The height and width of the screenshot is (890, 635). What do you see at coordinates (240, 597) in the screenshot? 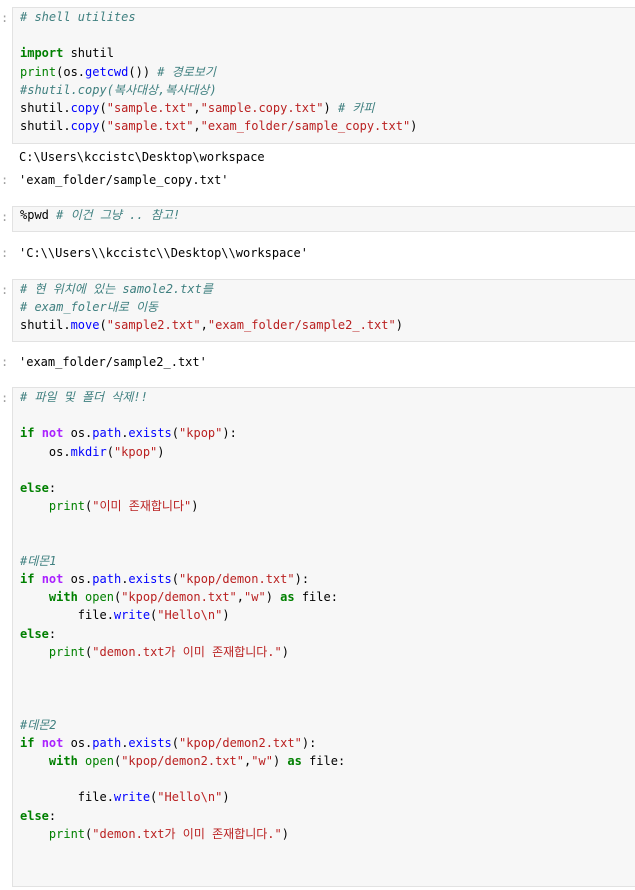
I see `code-token: ,` at bounding box center [240, 597].